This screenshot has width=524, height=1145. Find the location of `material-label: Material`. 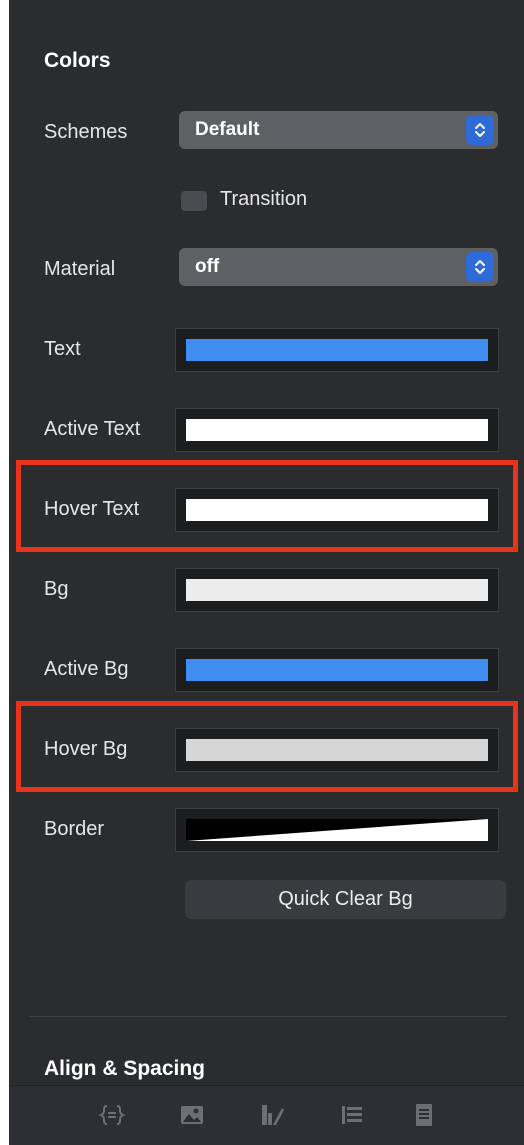

material-label: Material is located at coordinates (80, 269).